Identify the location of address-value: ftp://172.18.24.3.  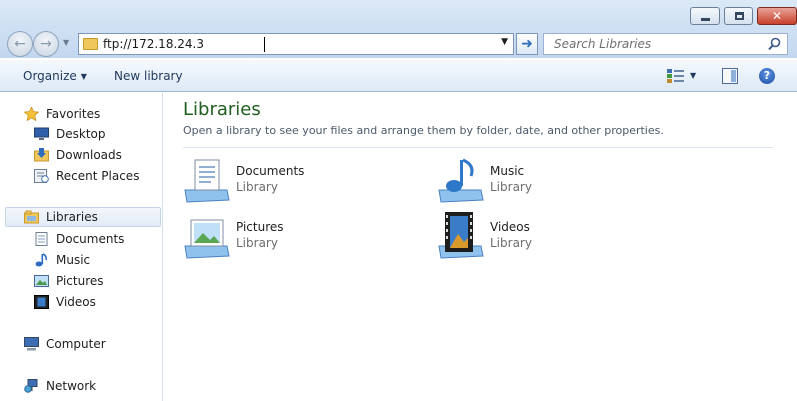
(153, 44).